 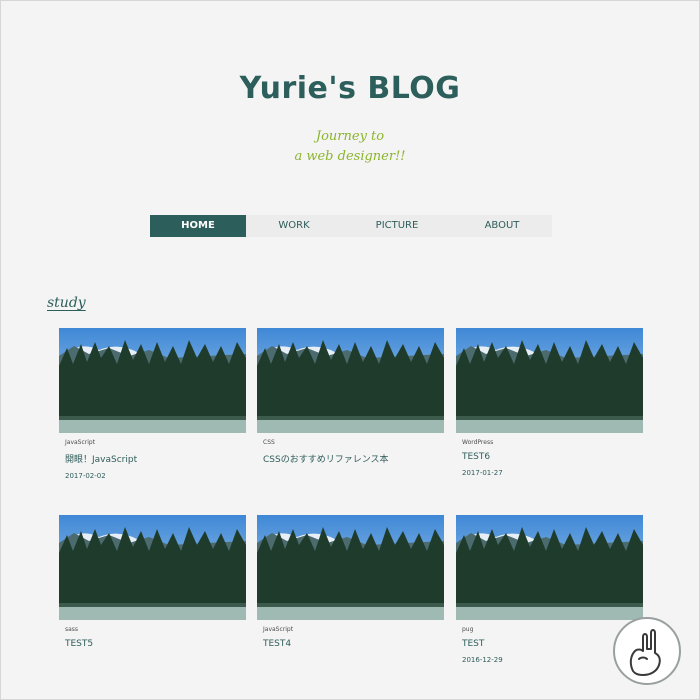 I want to click on post-title: CSSのおすすめリファレンス本, so click(x=350, y=458).